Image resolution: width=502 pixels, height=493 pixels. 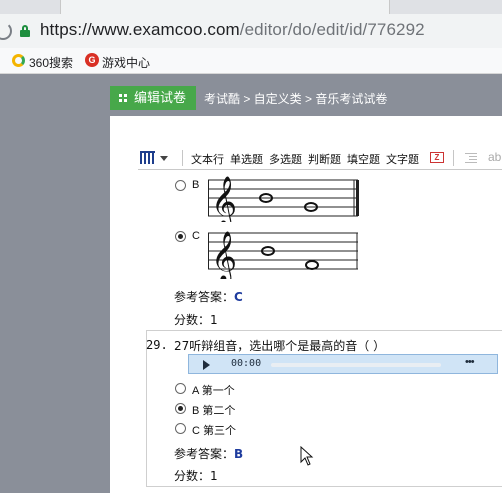 I want to click on toolbar-text-question: 文字题, so click(x=402, y=159).